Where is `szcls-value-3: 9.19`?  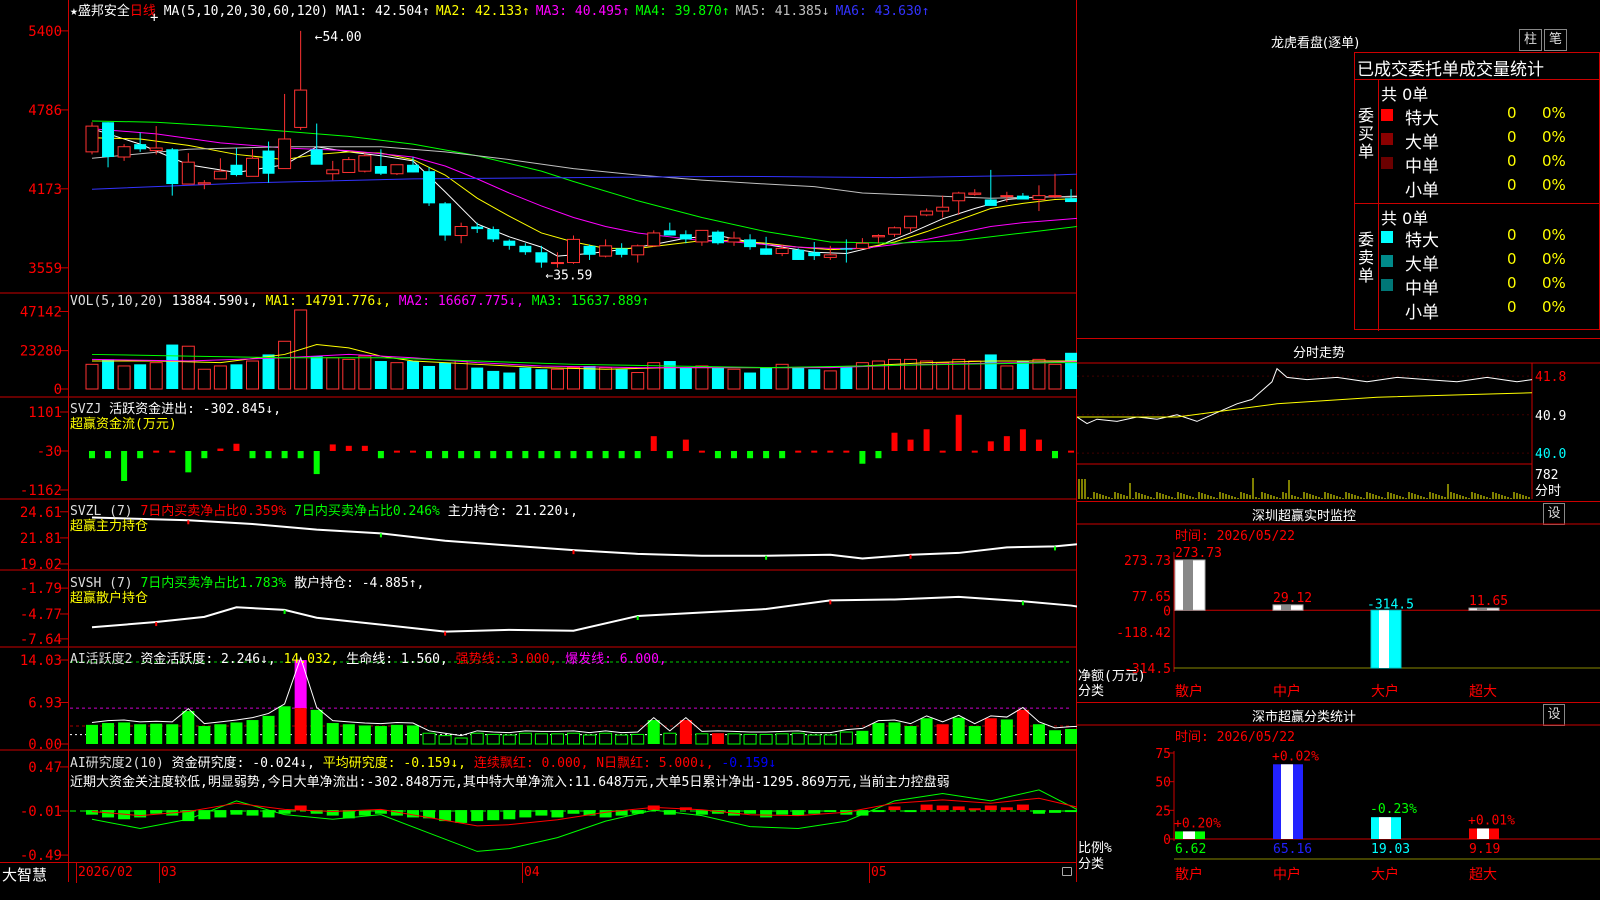
szcls-value-3: 9.19 is located at coordinates (1484, 849).